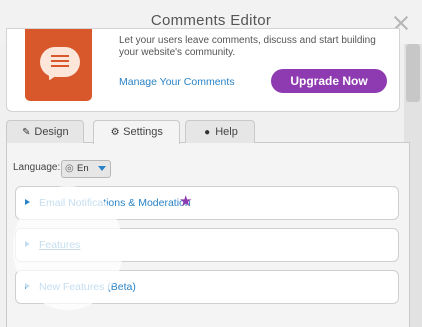  I want to click on section-label: Features, so click(60, 245).